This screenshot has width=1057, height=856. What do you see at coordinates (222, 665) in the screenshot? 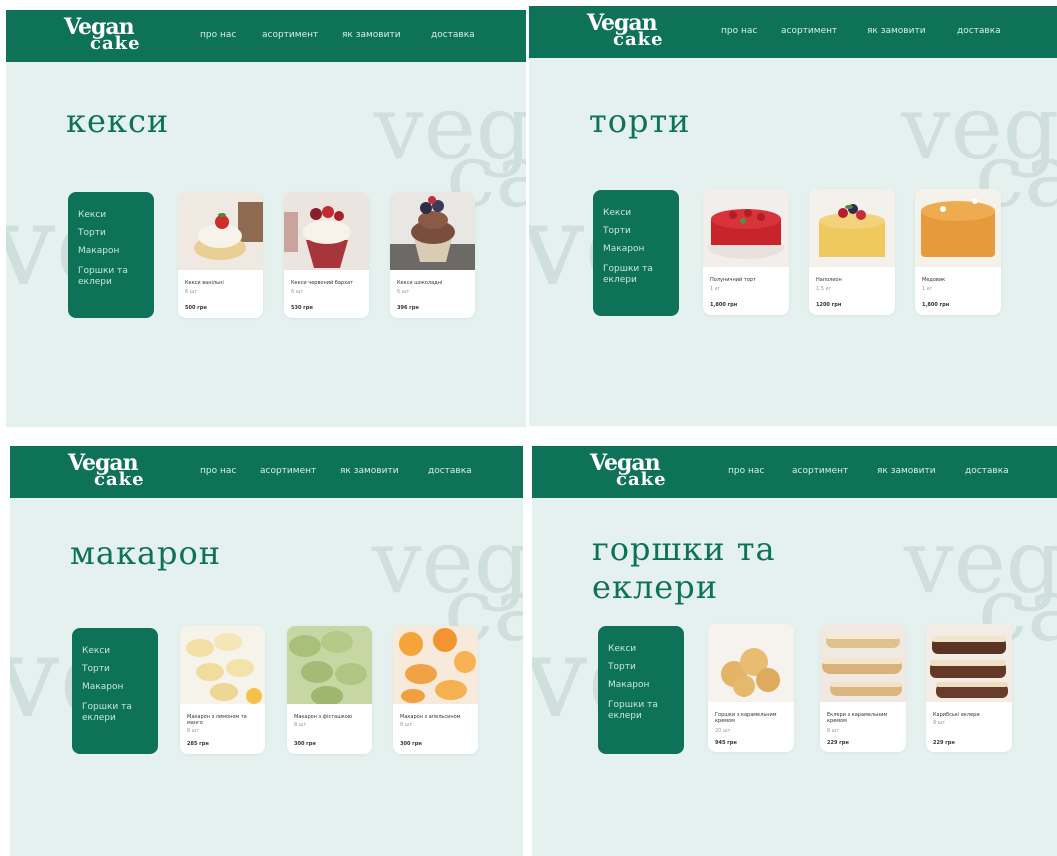
I see `lemon-macaron-icon` at bounding box center [222, 665].